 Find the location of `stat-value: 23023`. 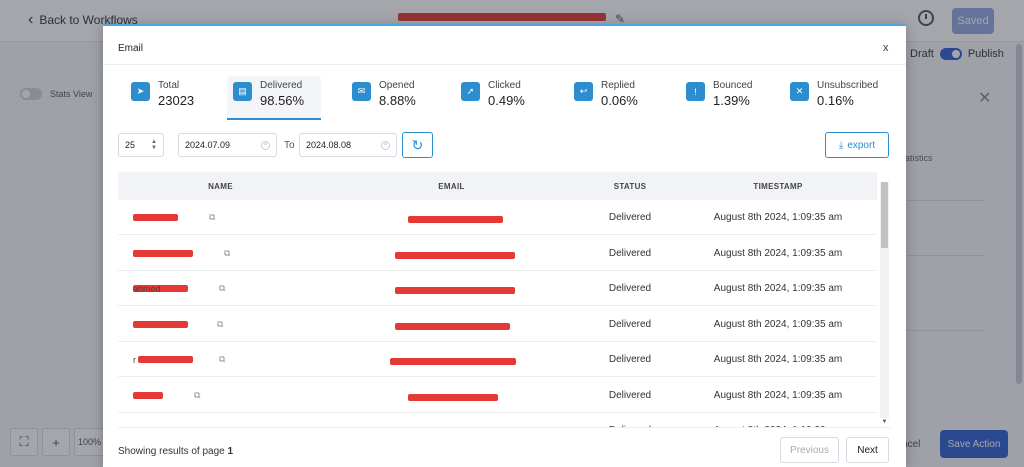

stat-value: 23023 is located at coordinates (176, 100).